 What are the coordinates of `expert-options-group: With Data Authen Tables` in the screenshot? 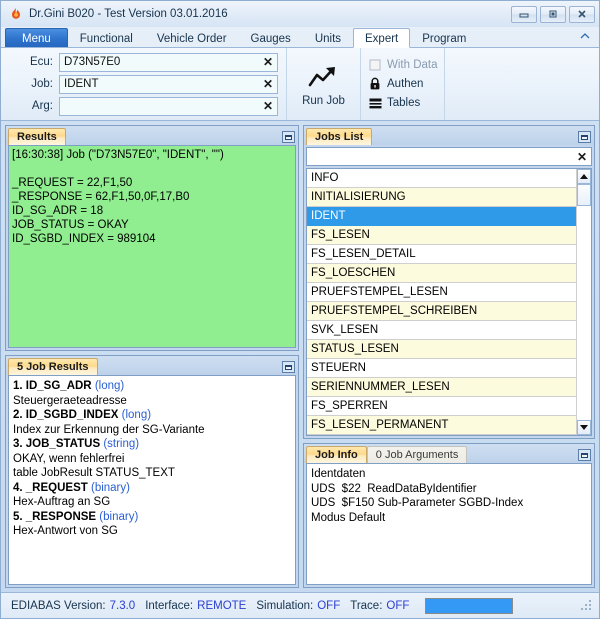 It's located at (403, 84).